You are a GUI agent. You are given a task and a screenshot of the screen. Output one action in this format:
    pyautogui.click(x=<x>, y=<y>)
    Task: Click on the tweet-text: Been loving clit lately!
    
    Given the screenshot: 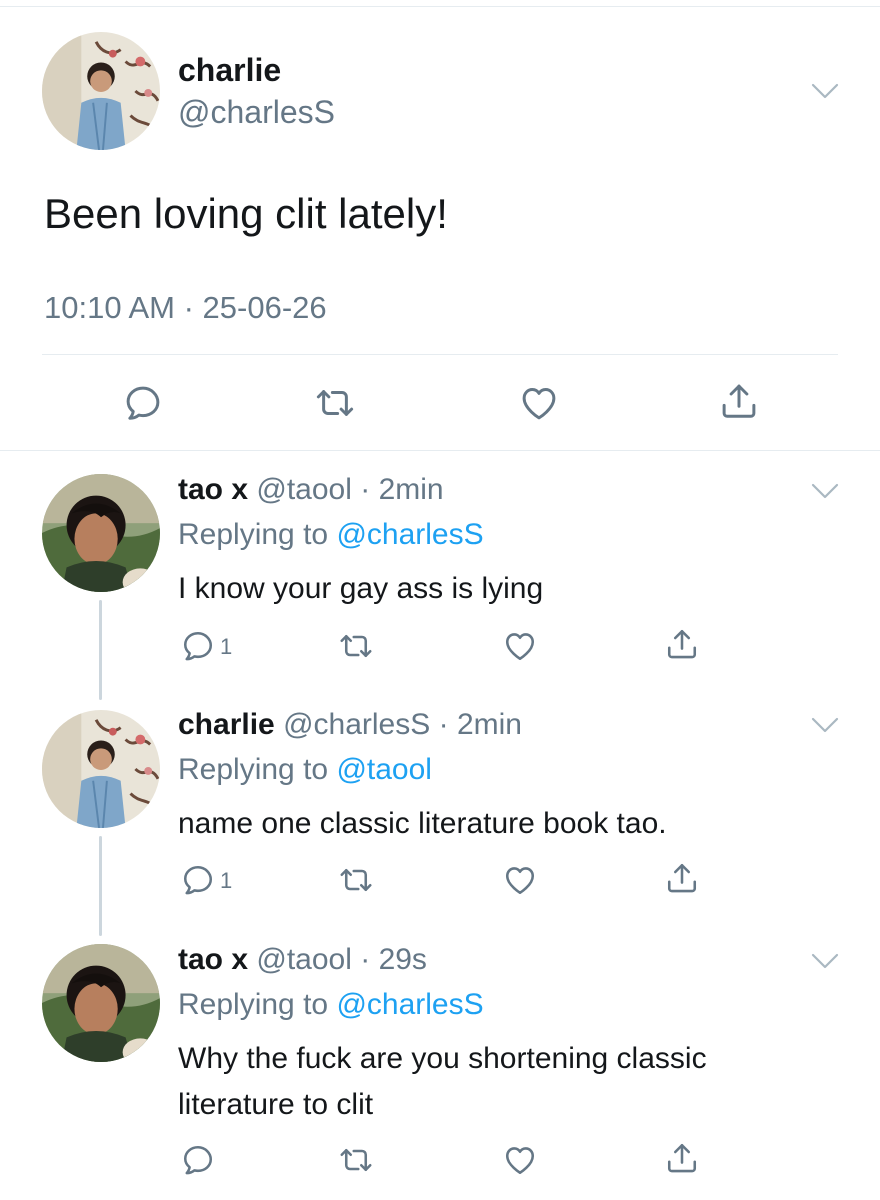 What is the action you would take?
    pyautogui.click(x=246, y=213)
    